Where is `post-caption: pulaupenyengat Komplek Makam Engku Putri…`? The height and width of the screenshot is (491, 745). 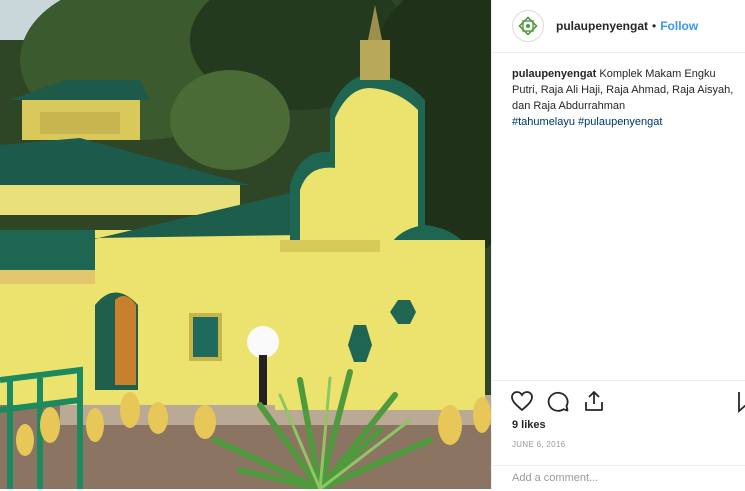
post-caption: pulaupenyengat Komplek Makam Engku Putri… is located at coordinates (627, 98).